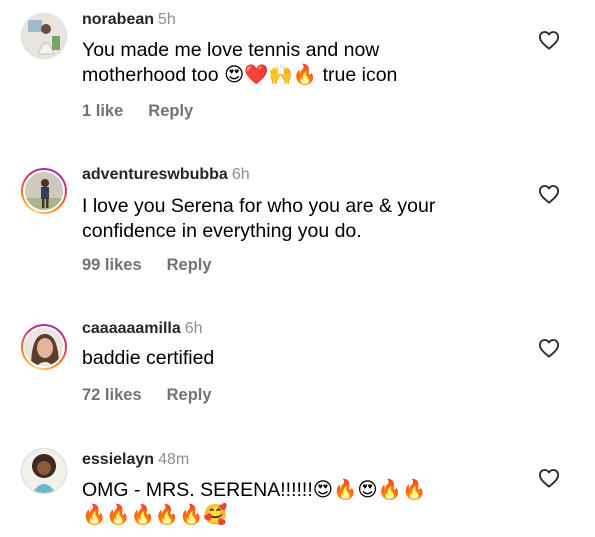  Describe the element at coordinates (259, 206) in the screenshot. I see `comment-text-line: I love you Serena for who you are & your` at that location.